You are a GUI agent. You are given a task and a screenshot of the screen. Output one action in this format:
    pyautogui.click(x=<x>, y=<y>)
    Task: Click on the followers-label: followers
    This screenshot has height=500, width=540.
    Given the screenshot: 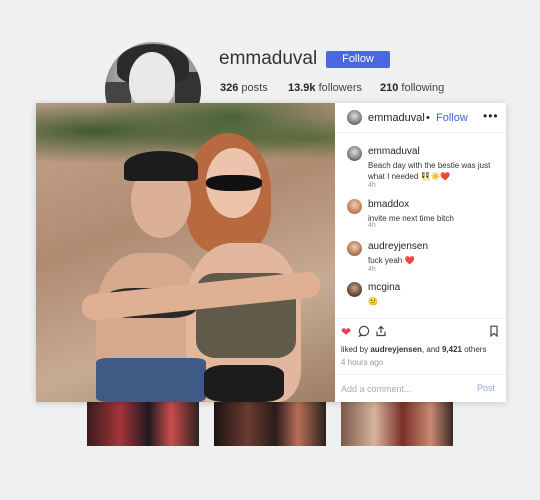 What is the action you would take?
    pyautogui.click(x=340, y=88)
    